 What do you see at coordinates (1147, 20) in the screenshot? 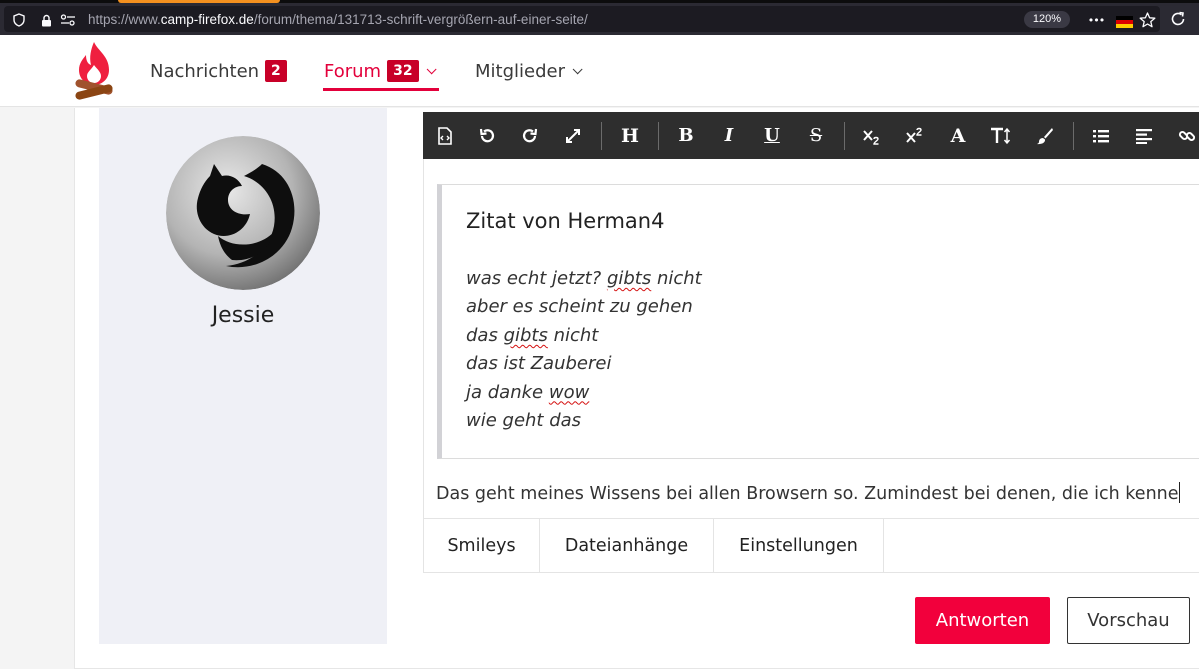
I see `bookmark-star-icon` at bounding box center [1147, 20].